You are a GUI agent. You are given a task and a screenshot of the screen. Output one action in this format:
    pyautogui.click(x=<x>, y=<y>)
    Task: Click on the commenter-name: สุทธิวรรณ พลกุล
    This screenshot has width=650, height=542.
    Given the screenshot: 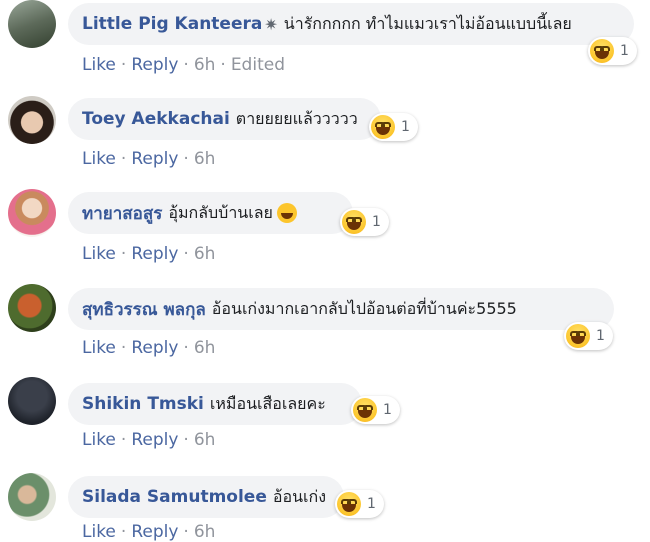 What is the action you would take?
    pyautogui.click(x=144, y=309)
    